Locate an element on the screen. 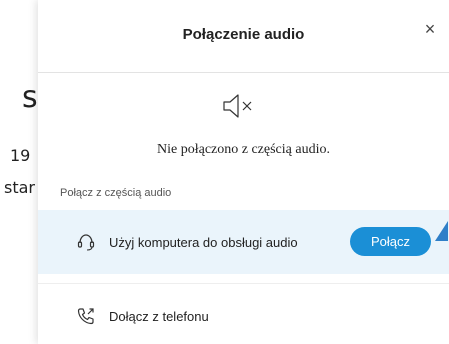  close-button: × is located at coordinates (430, 29).